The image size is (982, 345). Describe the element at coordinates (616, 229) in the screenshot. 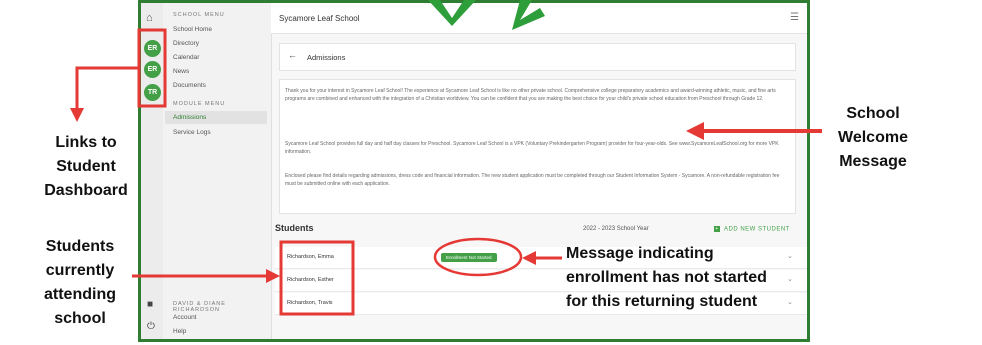

I see `school-year-label: 2022 - 2023 School Year` at that location.